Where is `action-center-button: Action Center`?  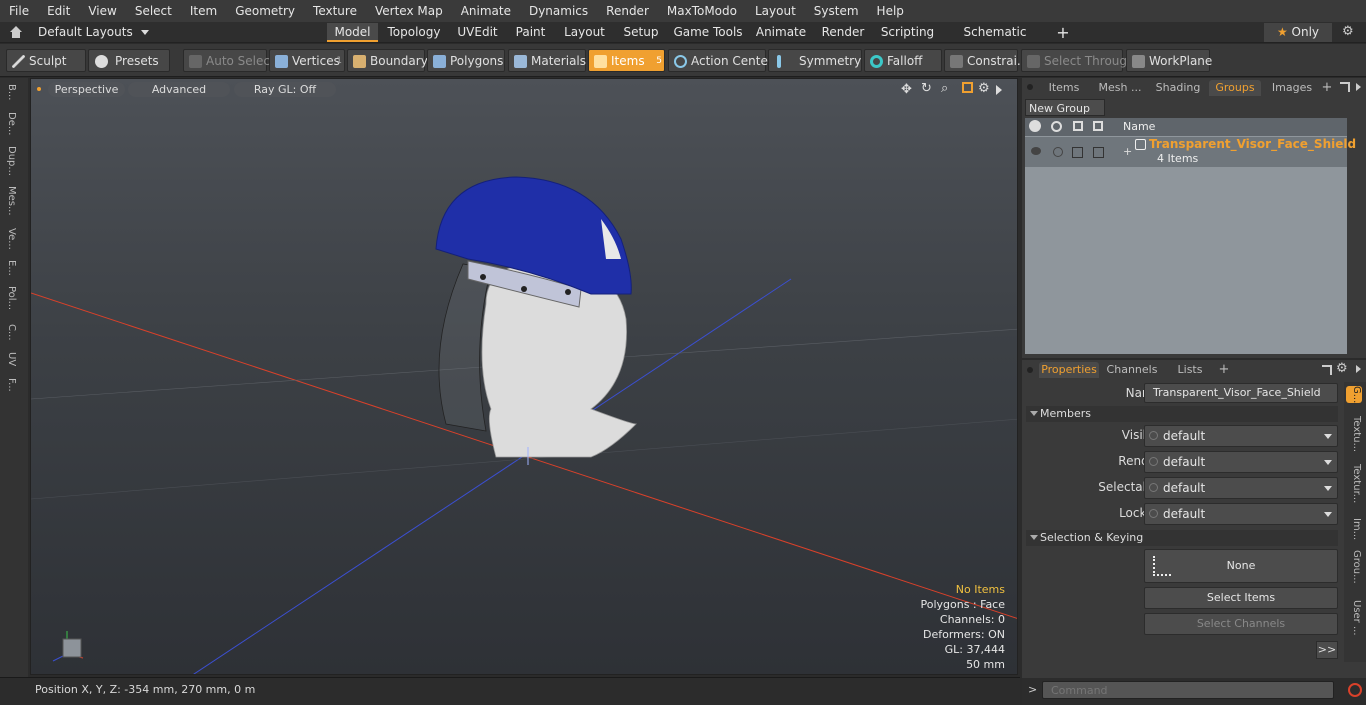
action-center-button: Action Center is located at coordinates (720, 60).